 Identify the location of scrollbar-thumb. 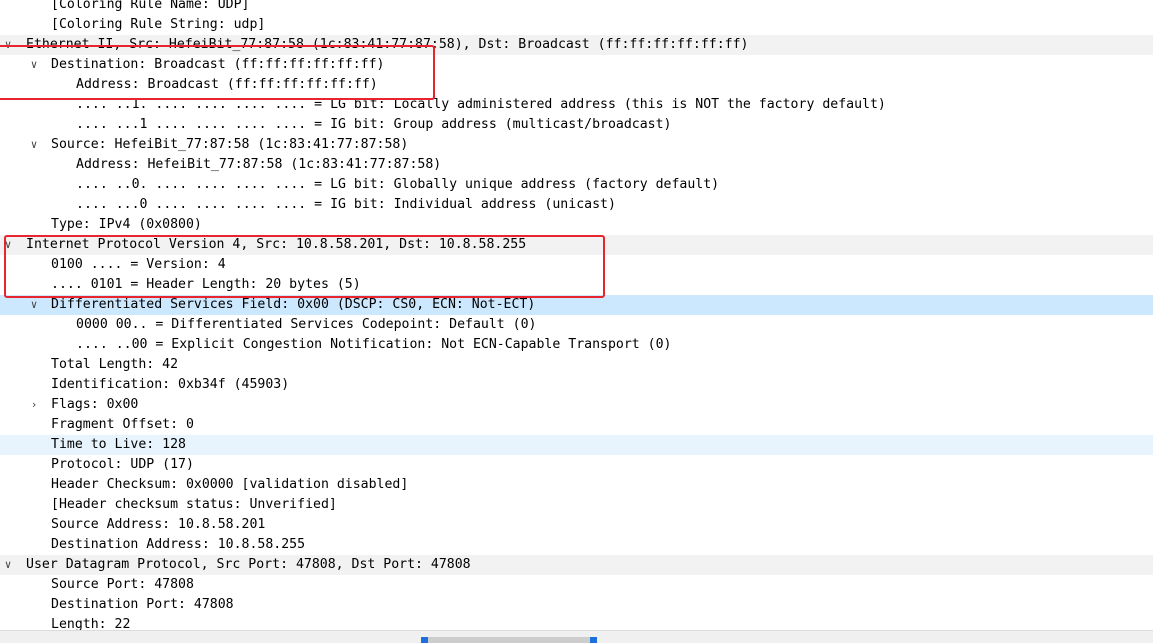
(509, 640).